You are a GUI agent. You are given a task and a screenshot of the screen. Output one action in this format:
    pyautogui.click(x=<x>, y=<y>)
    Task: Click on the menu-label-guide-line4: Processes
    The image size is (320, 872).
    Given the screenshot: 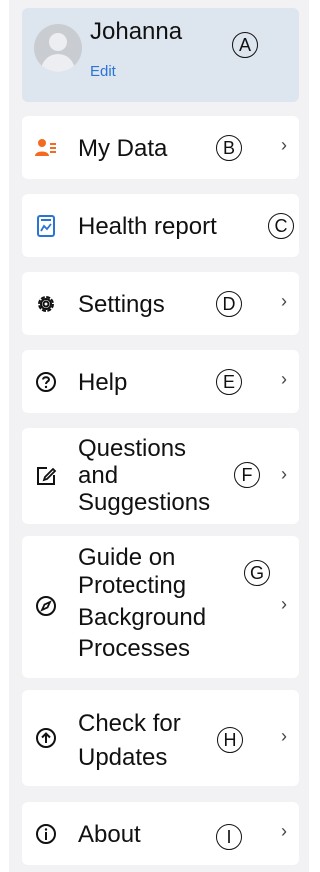 What is the action you would take?
    pyautogui.click(x=134, y=648)
    